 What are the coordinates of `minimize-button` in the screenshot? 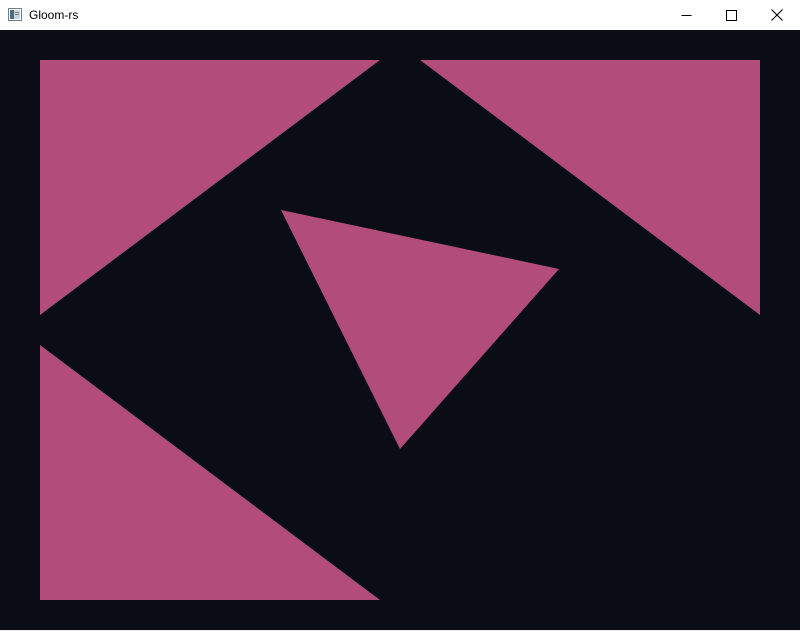 It's located at (686, 15).